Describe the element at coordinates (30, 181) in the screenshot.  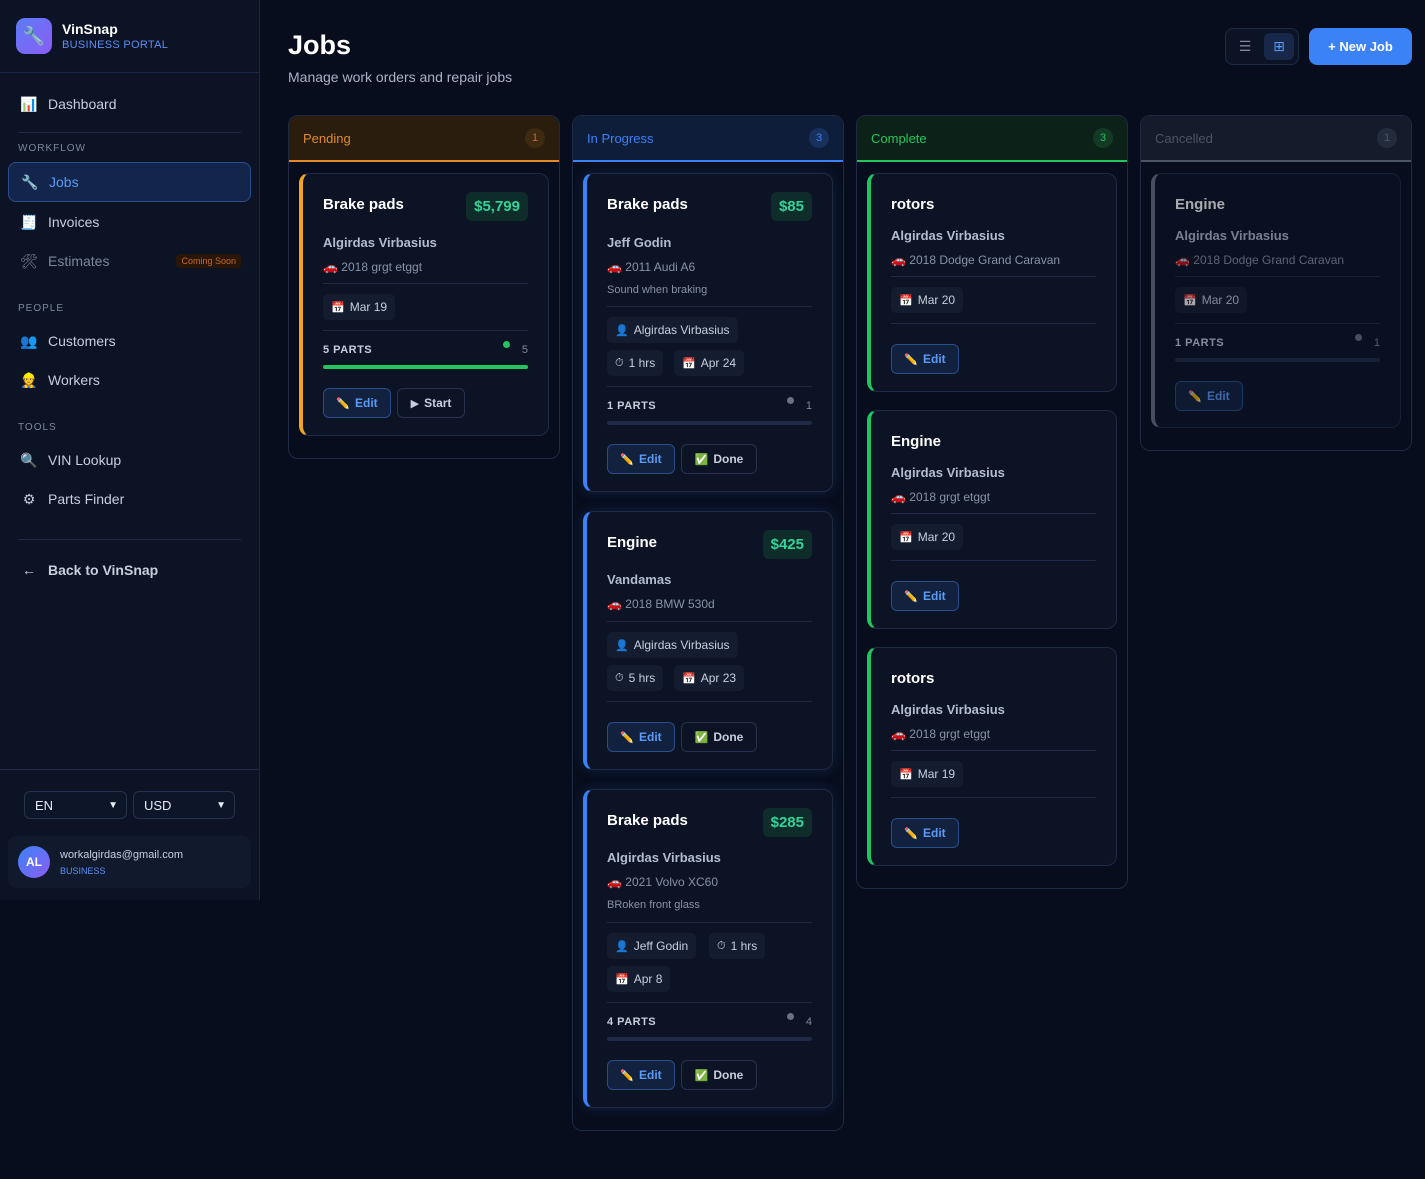
I see `wrench-icon: 🔧` at that location.